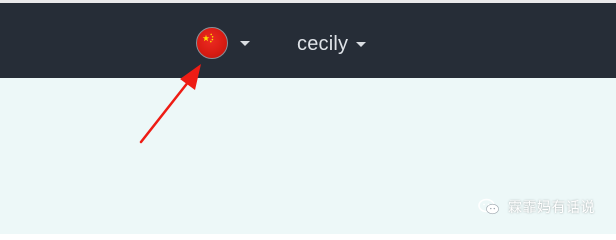 This screenshot has height=240, width=616. Describe the element at coordinates (212, 43) in the screenshot. I see `china-flag-icon` at that location.